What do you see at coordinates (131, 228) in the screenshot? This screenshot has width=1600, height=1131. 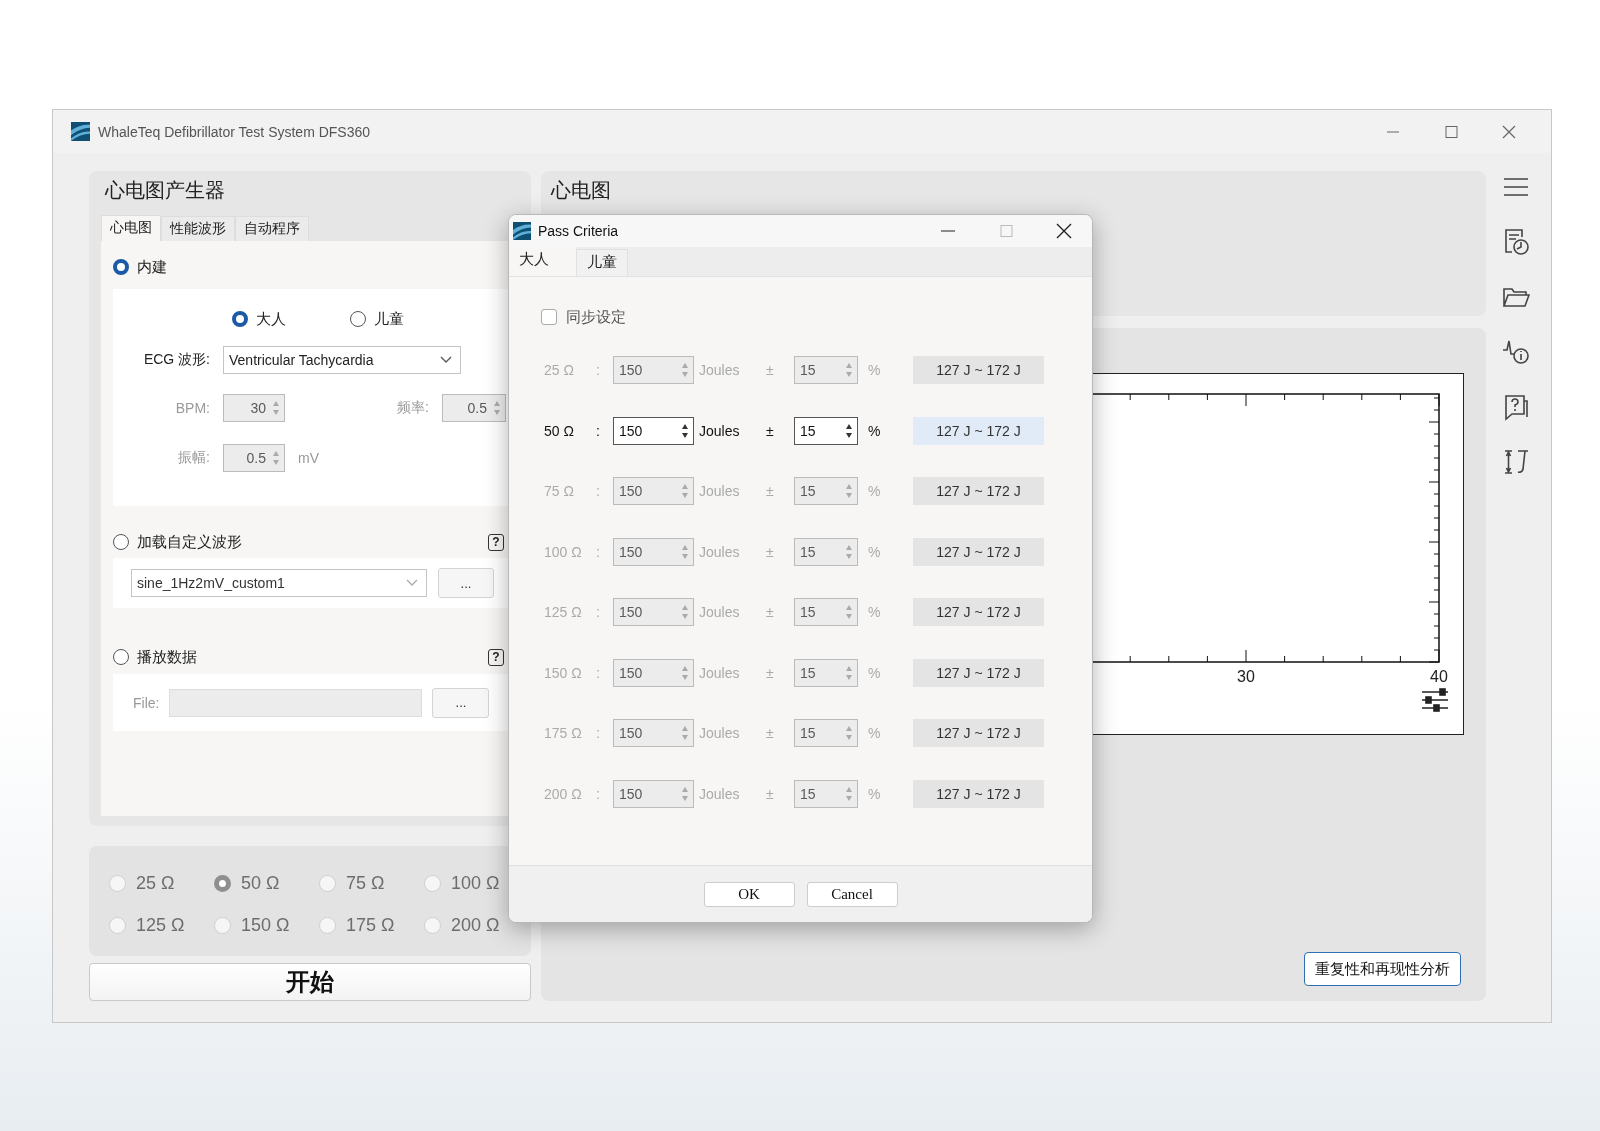 I see `tab: 心电图` at bounding box center [131, 228].